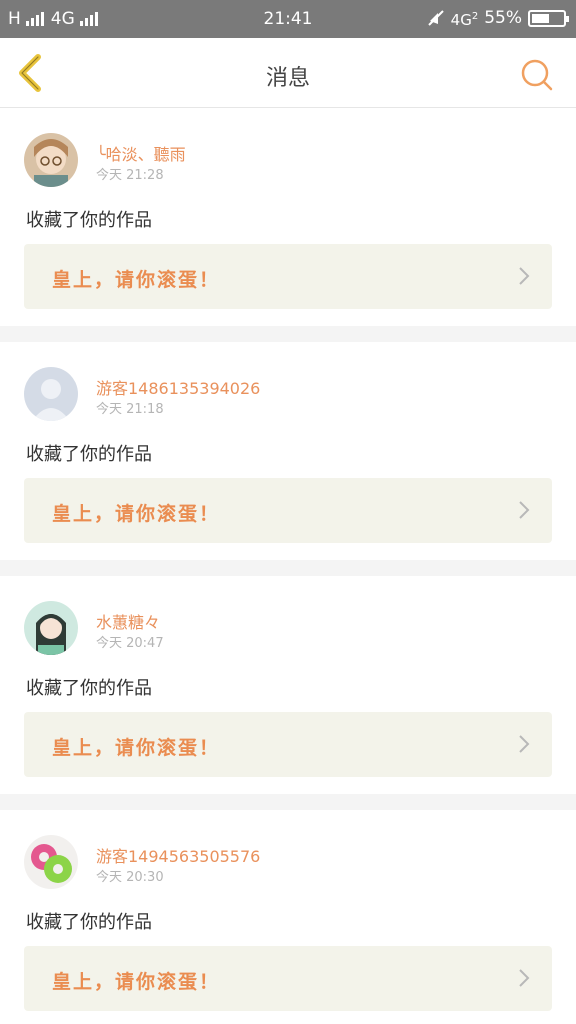 This screenshot has width=576, height=1024. What do you see at coordinates (130, 175) in the screenshot?
I see `message-time: 今天 21:28` at bounding box center [130, 175].